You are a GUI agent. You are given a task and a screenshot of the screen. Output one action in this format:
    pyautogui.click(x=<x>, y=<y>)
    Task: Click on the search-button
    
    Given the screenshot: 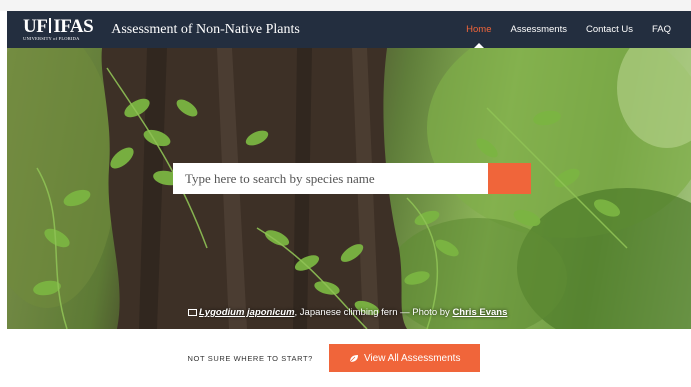 What is the action you would take?
    pyautogui.click(x=352, y=178)
    